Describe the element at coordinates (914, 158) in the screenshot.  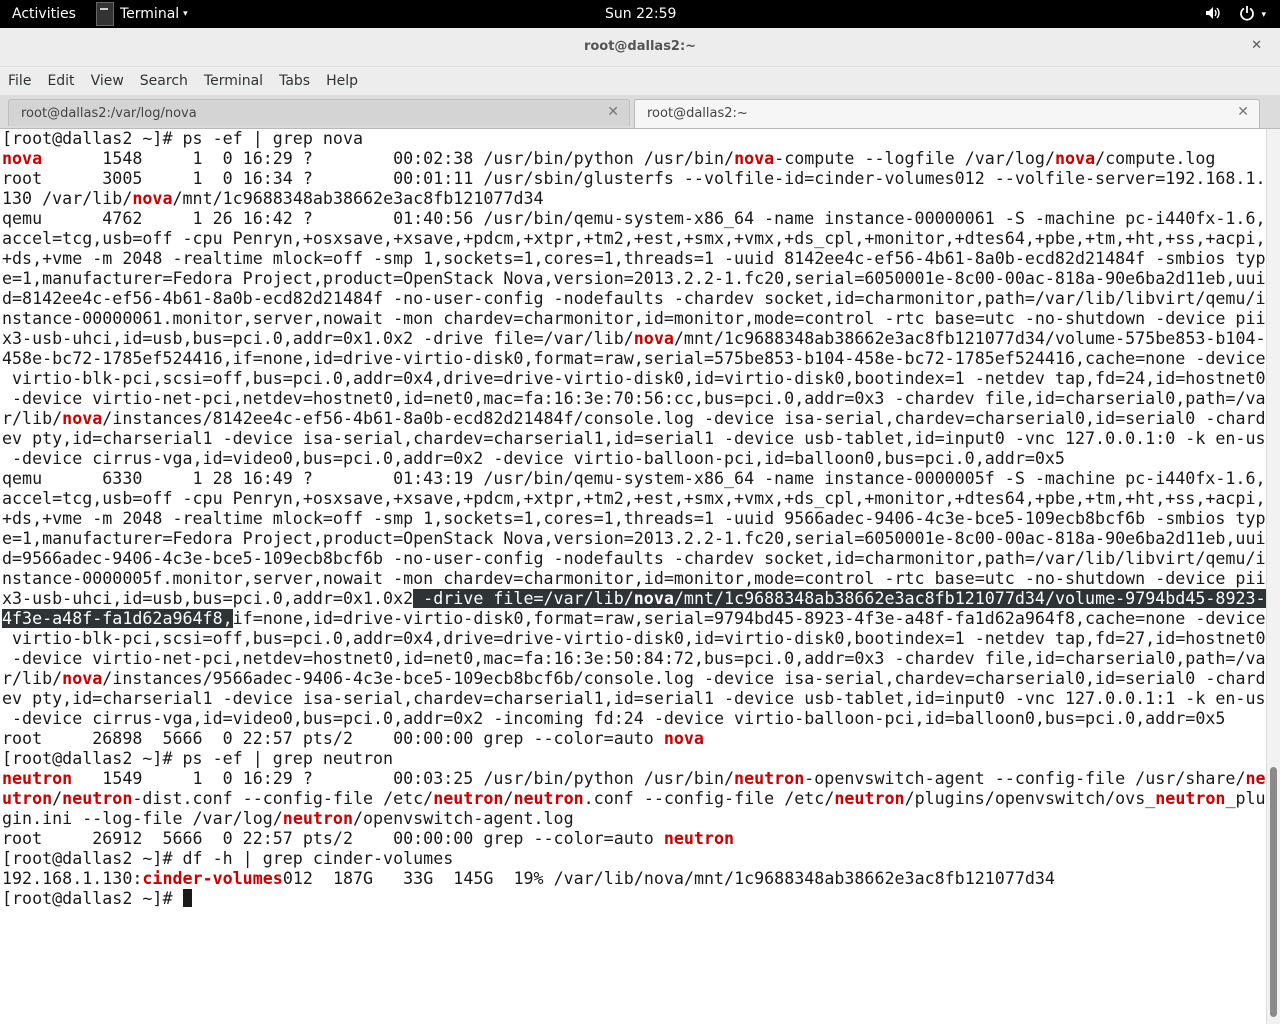
I see `terminal-text: -compute --logfile /var/log/` at that location.